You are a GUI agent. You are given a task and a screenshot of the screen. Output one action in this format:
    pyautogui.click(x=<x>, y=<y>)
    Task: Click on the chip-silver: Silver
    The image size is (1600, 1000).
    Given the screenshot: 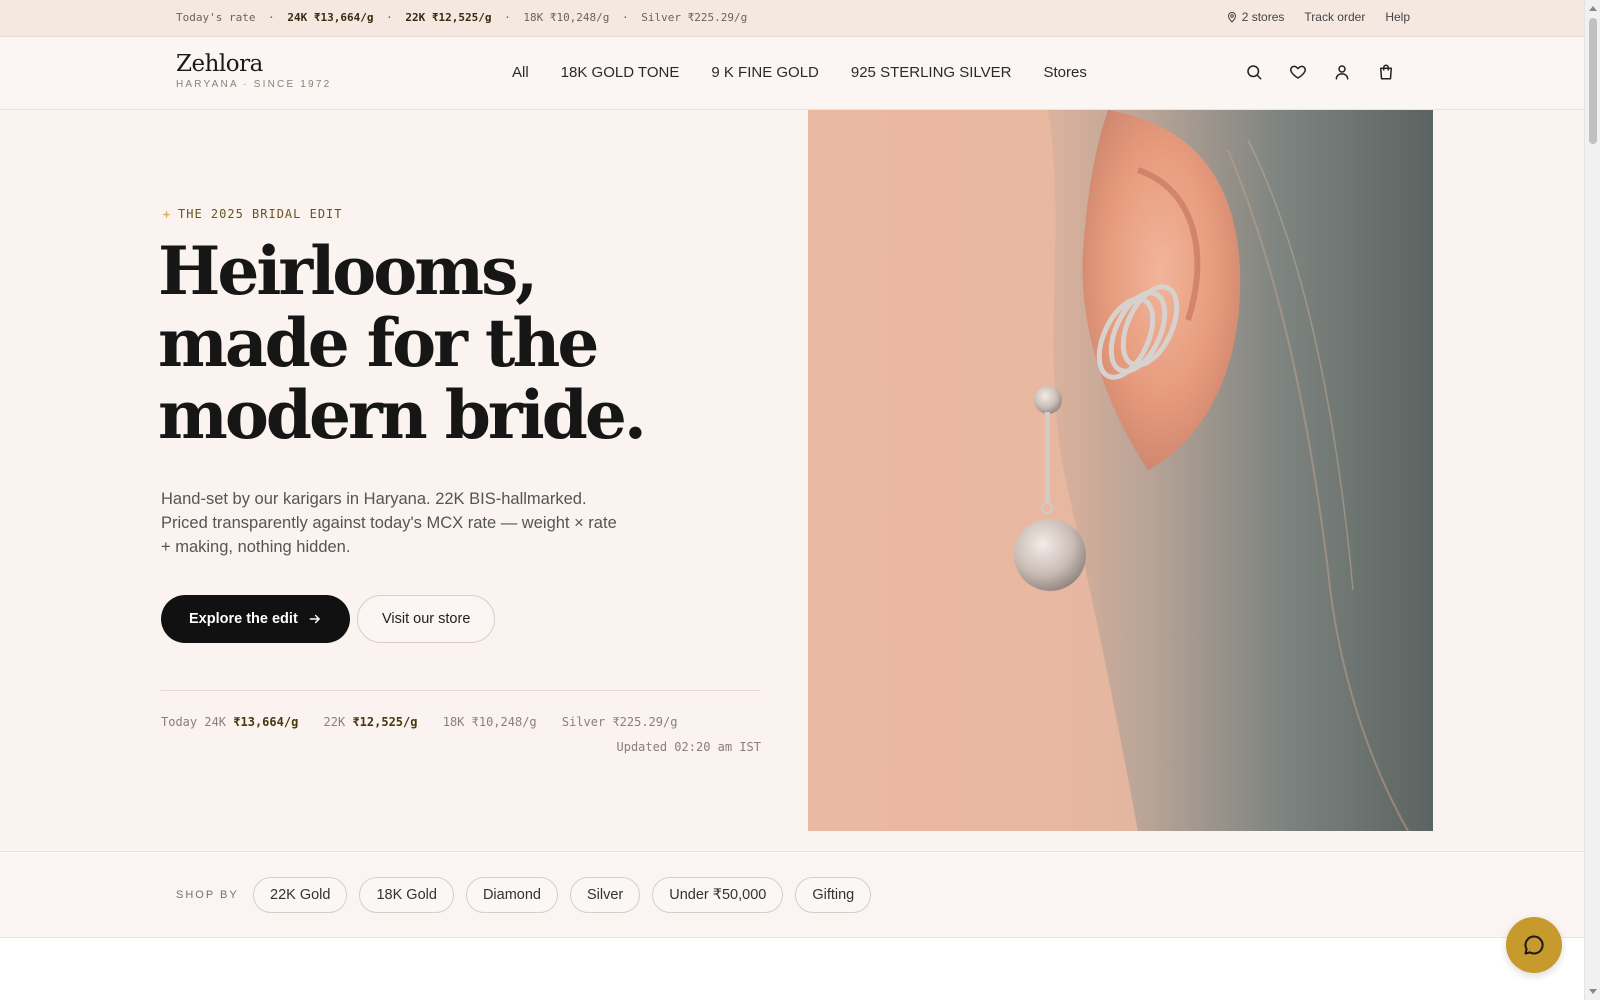 What is the action you would take?
    pyautogui.click(x=605, y=895)
    